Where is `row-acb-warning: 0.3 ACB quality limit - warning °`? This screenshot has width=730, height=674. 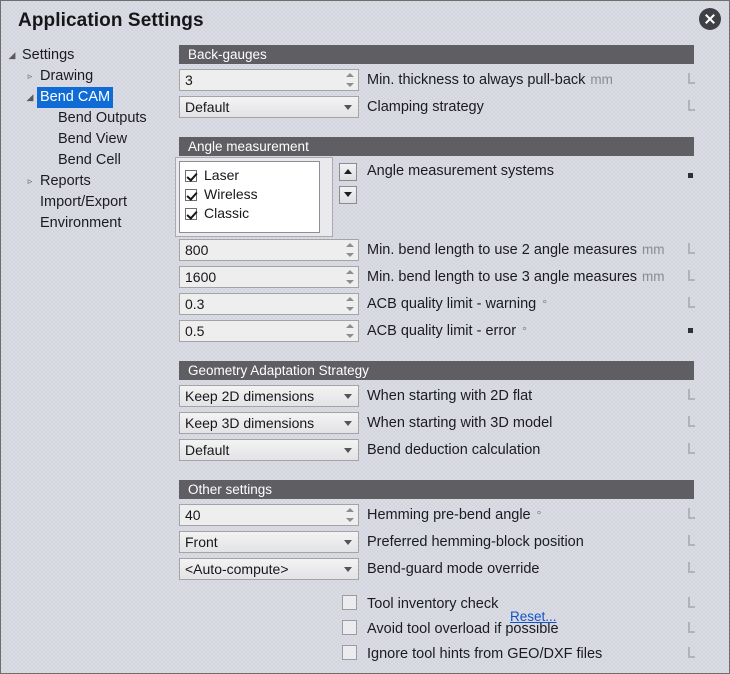 row-acb-warning: 0.3 ACB quality limit - warning ° is located at coordinates (449, 304).